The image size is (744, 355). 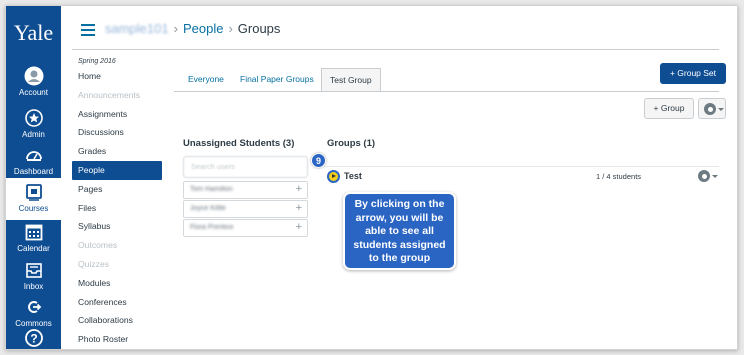 I want to click on course-nav-item-grades: Grades, so click(x=117, y=151).